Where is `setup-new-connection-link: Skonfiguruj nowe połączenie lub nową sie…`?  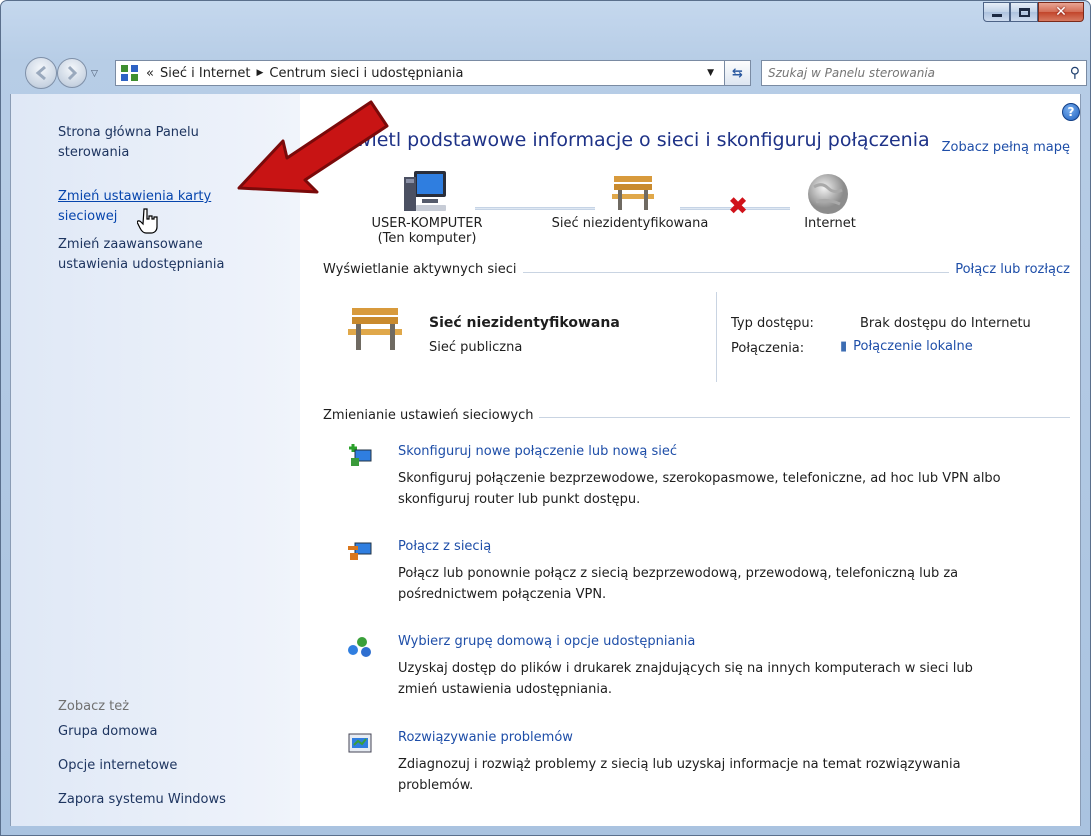
setup-new-connection-link: Skonfiguruj nowe połączenie lub nową sie… is located at coordinates (537, 451).